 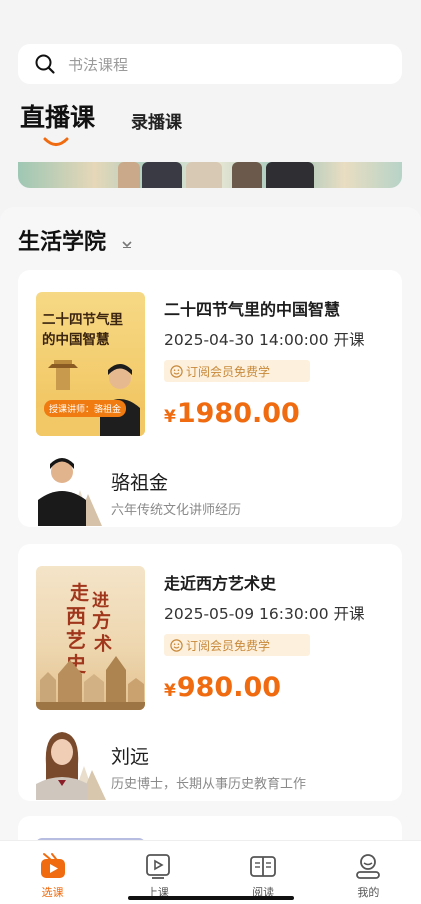 I want to click on search-icon, so click(x=45, y=64).